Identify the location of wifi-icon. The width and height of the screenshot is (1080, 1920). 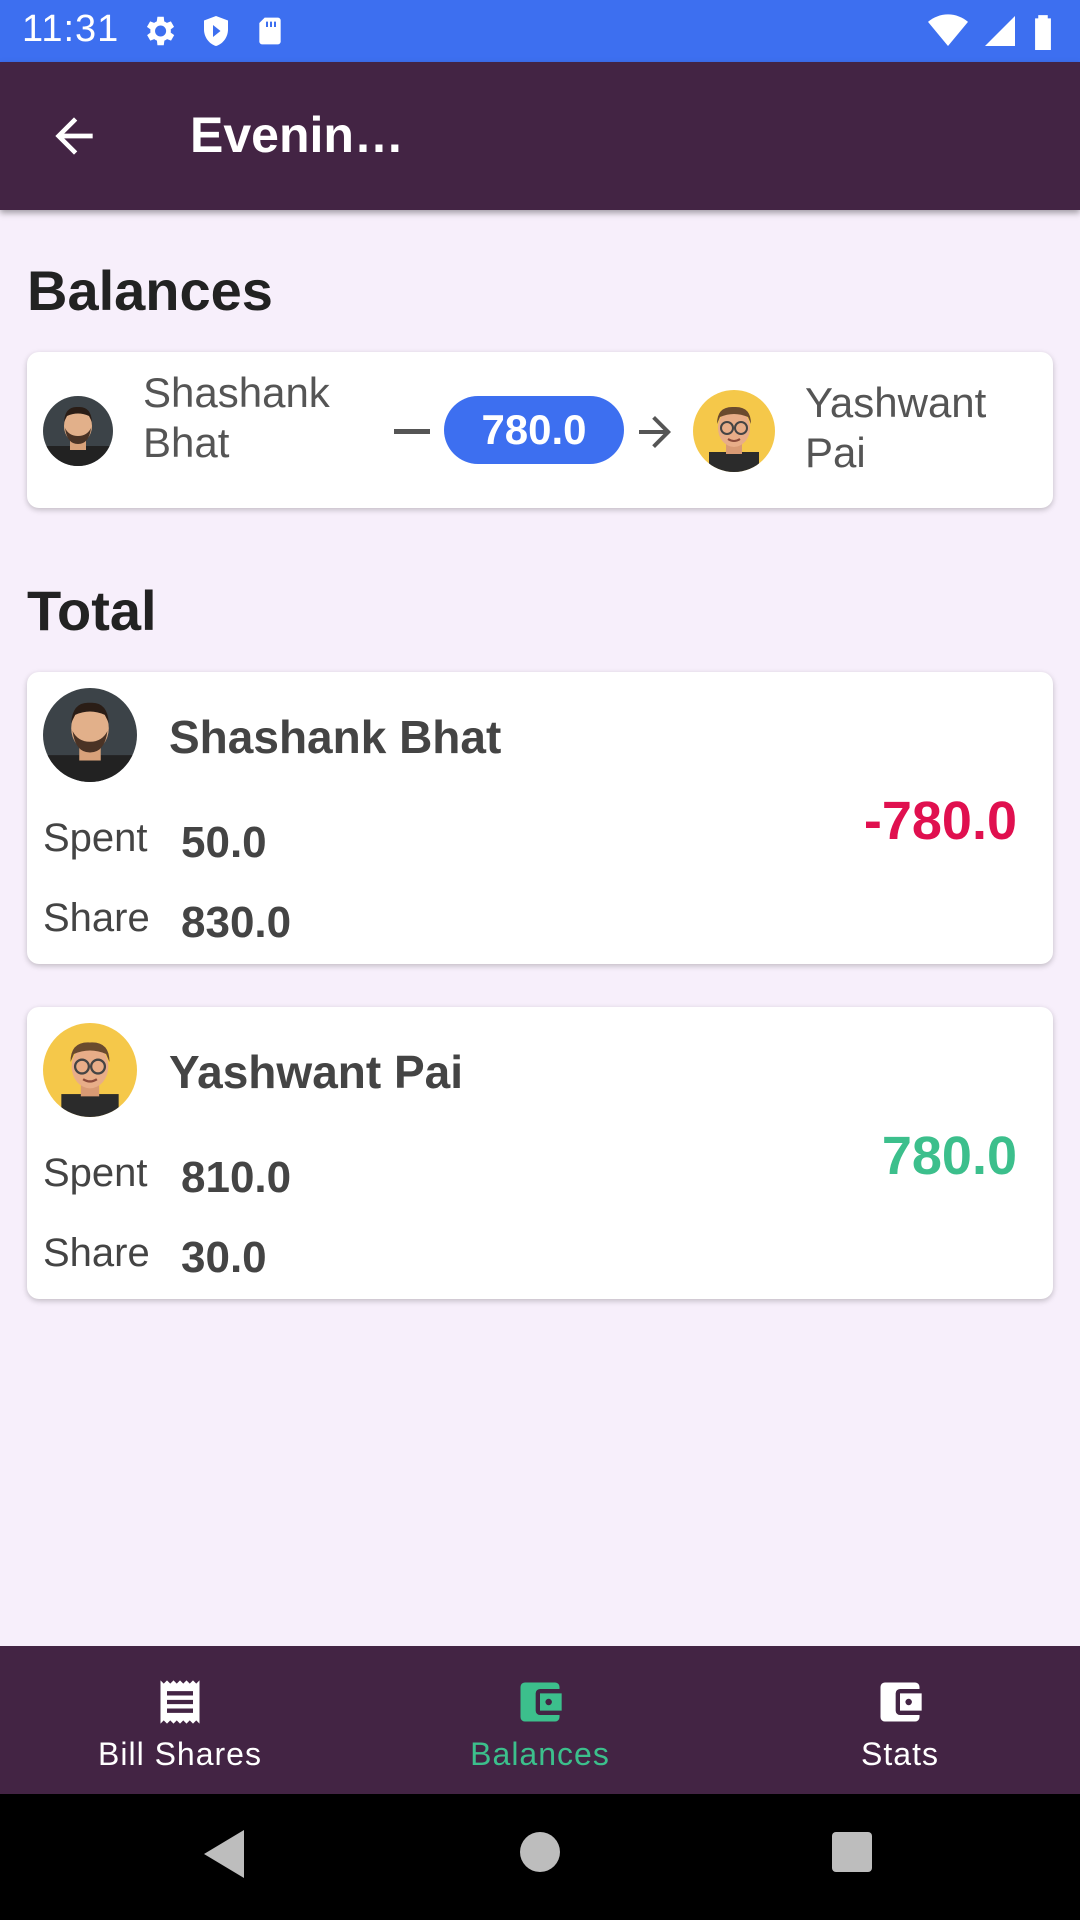
(948, 30).